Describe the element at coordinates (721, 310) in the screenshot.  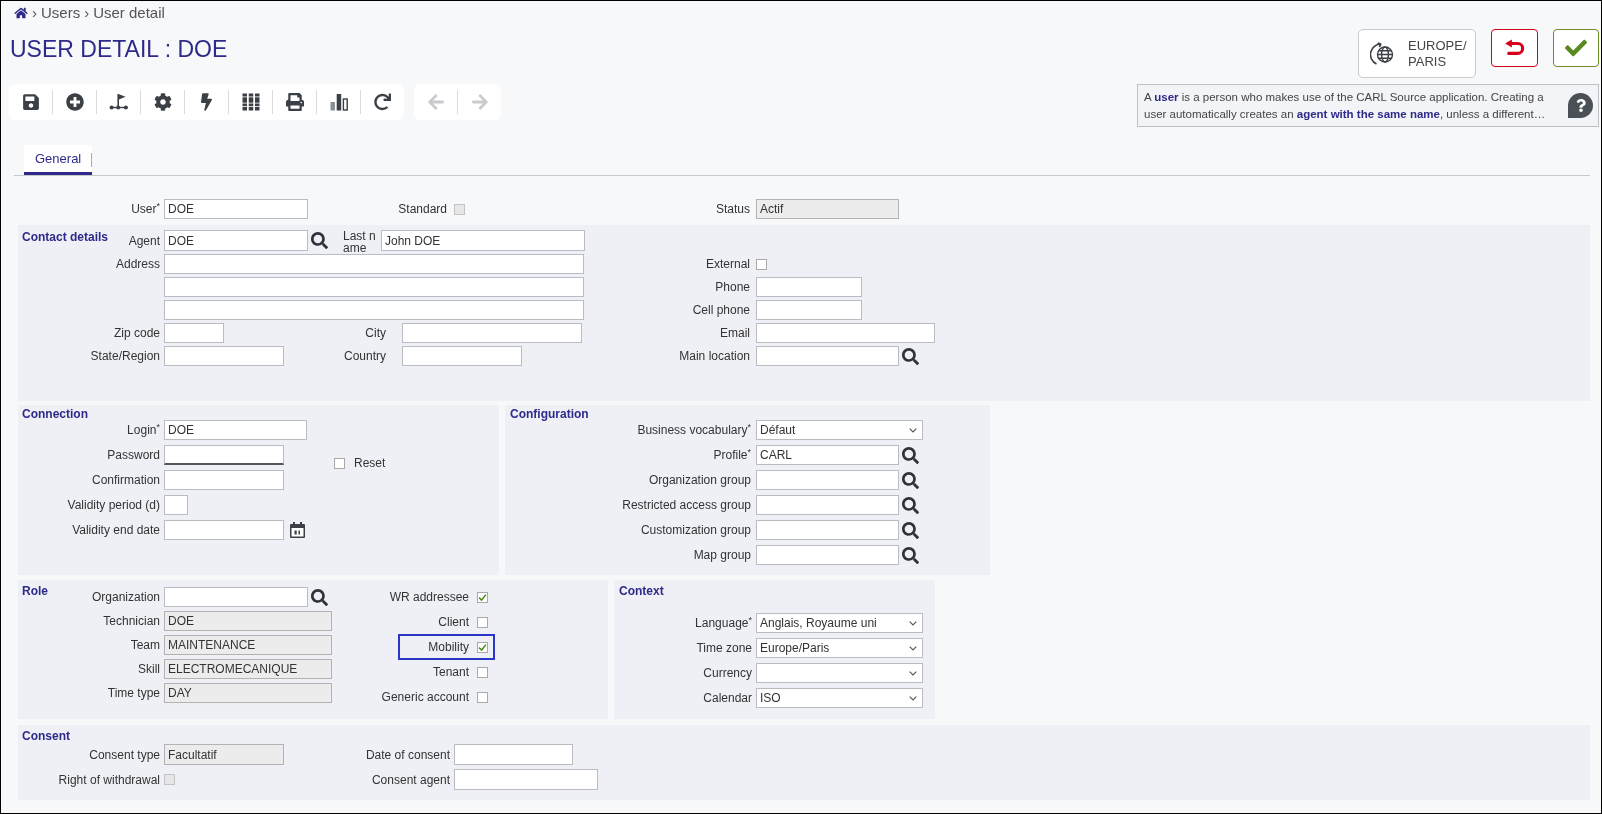
I see `field-label: Cell phone` at that location.